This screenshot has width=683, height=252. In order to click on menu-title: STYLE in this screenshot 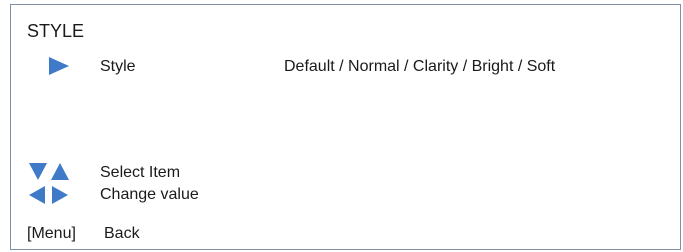, I will do `click(56, 31)`.